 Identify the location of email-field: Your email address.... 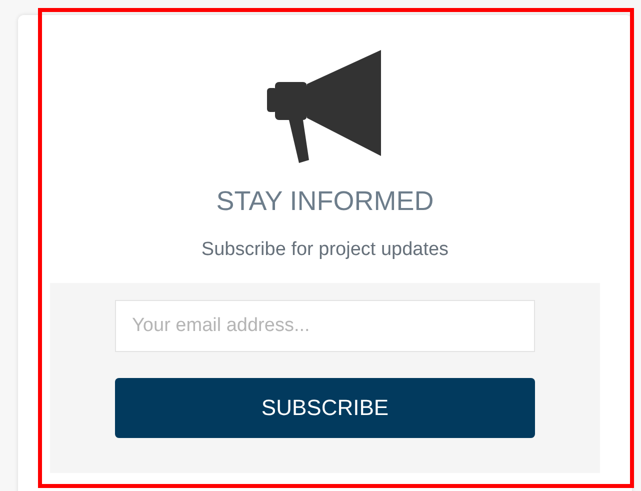
(325, 326).